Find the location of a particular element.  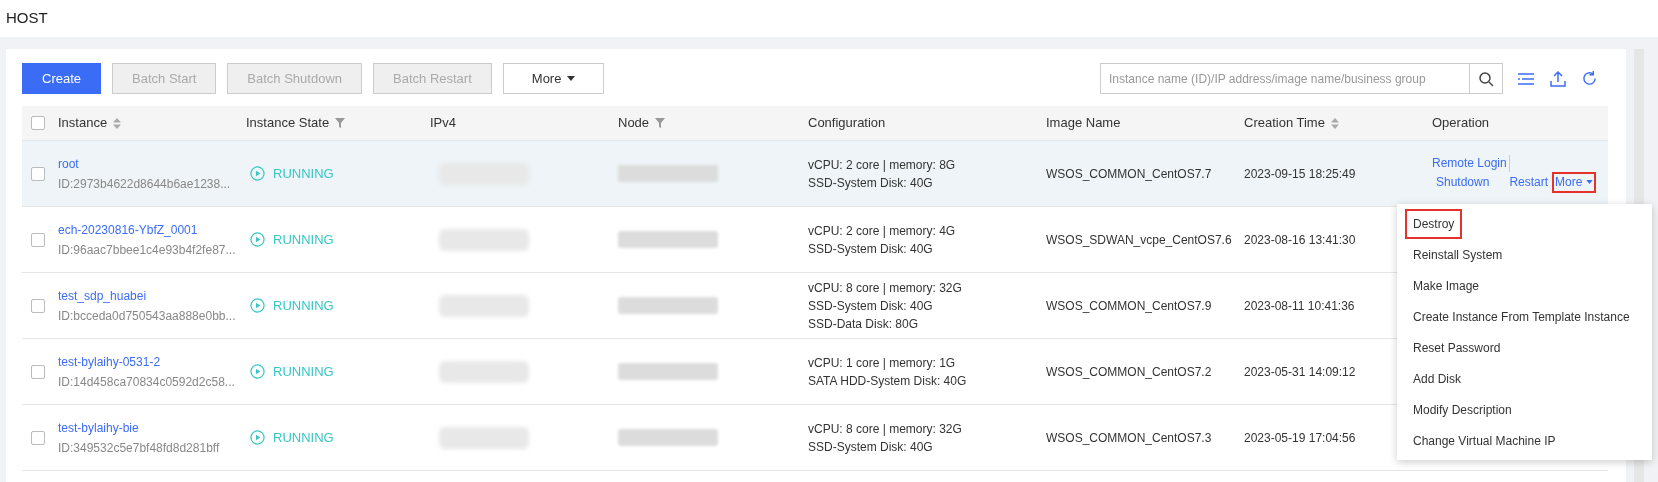

menu-item: Add Disk is located at coordinates (1437, 378).